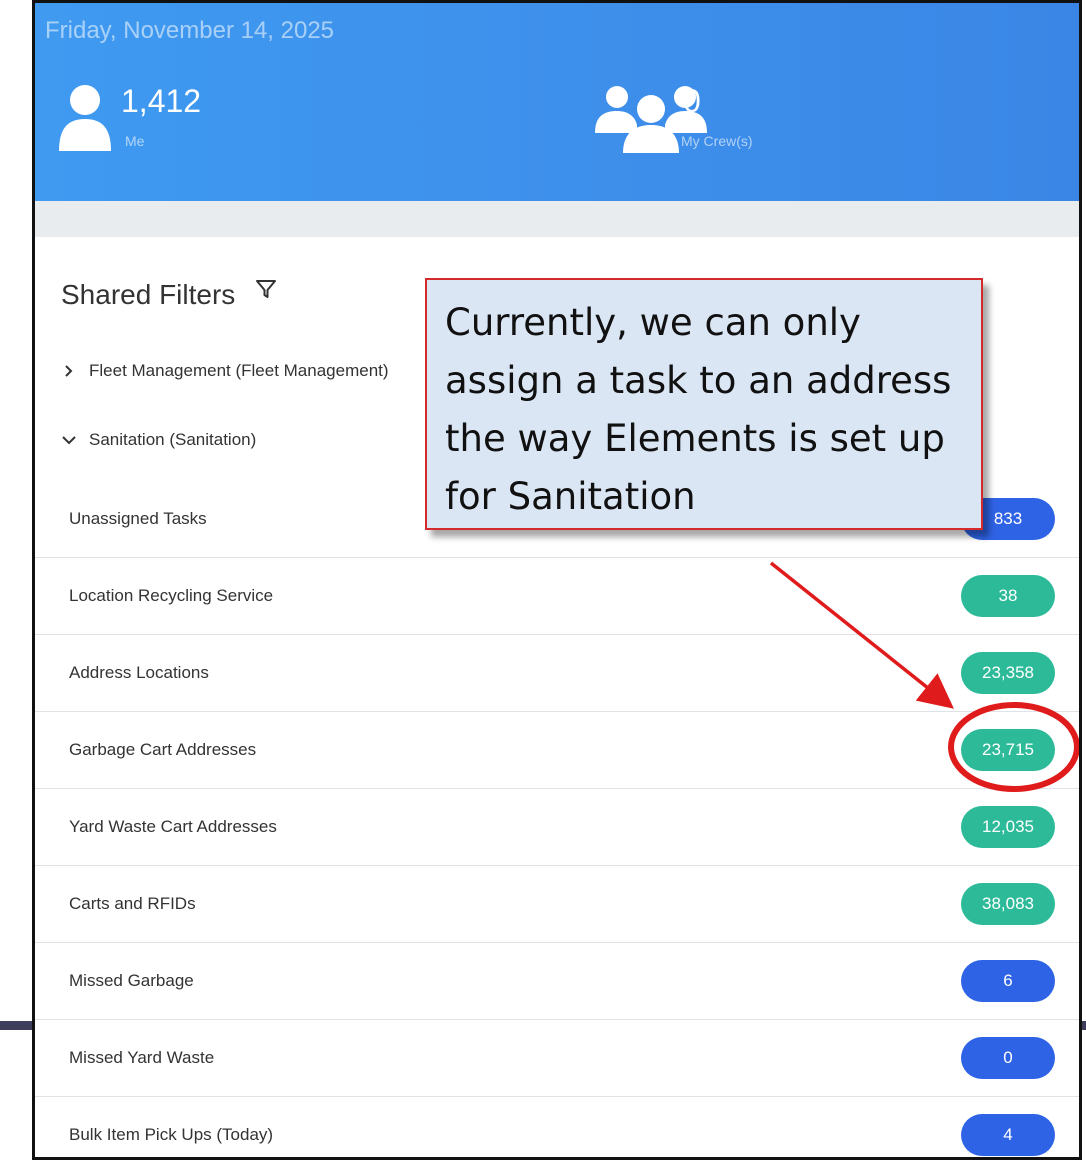 The image size is (1086, 1163). What do you see at coordinates (557, 904) in the screenshot?
I see `filter-row: Carts and RFIDs 38,083` at bounding box center [557, 904].